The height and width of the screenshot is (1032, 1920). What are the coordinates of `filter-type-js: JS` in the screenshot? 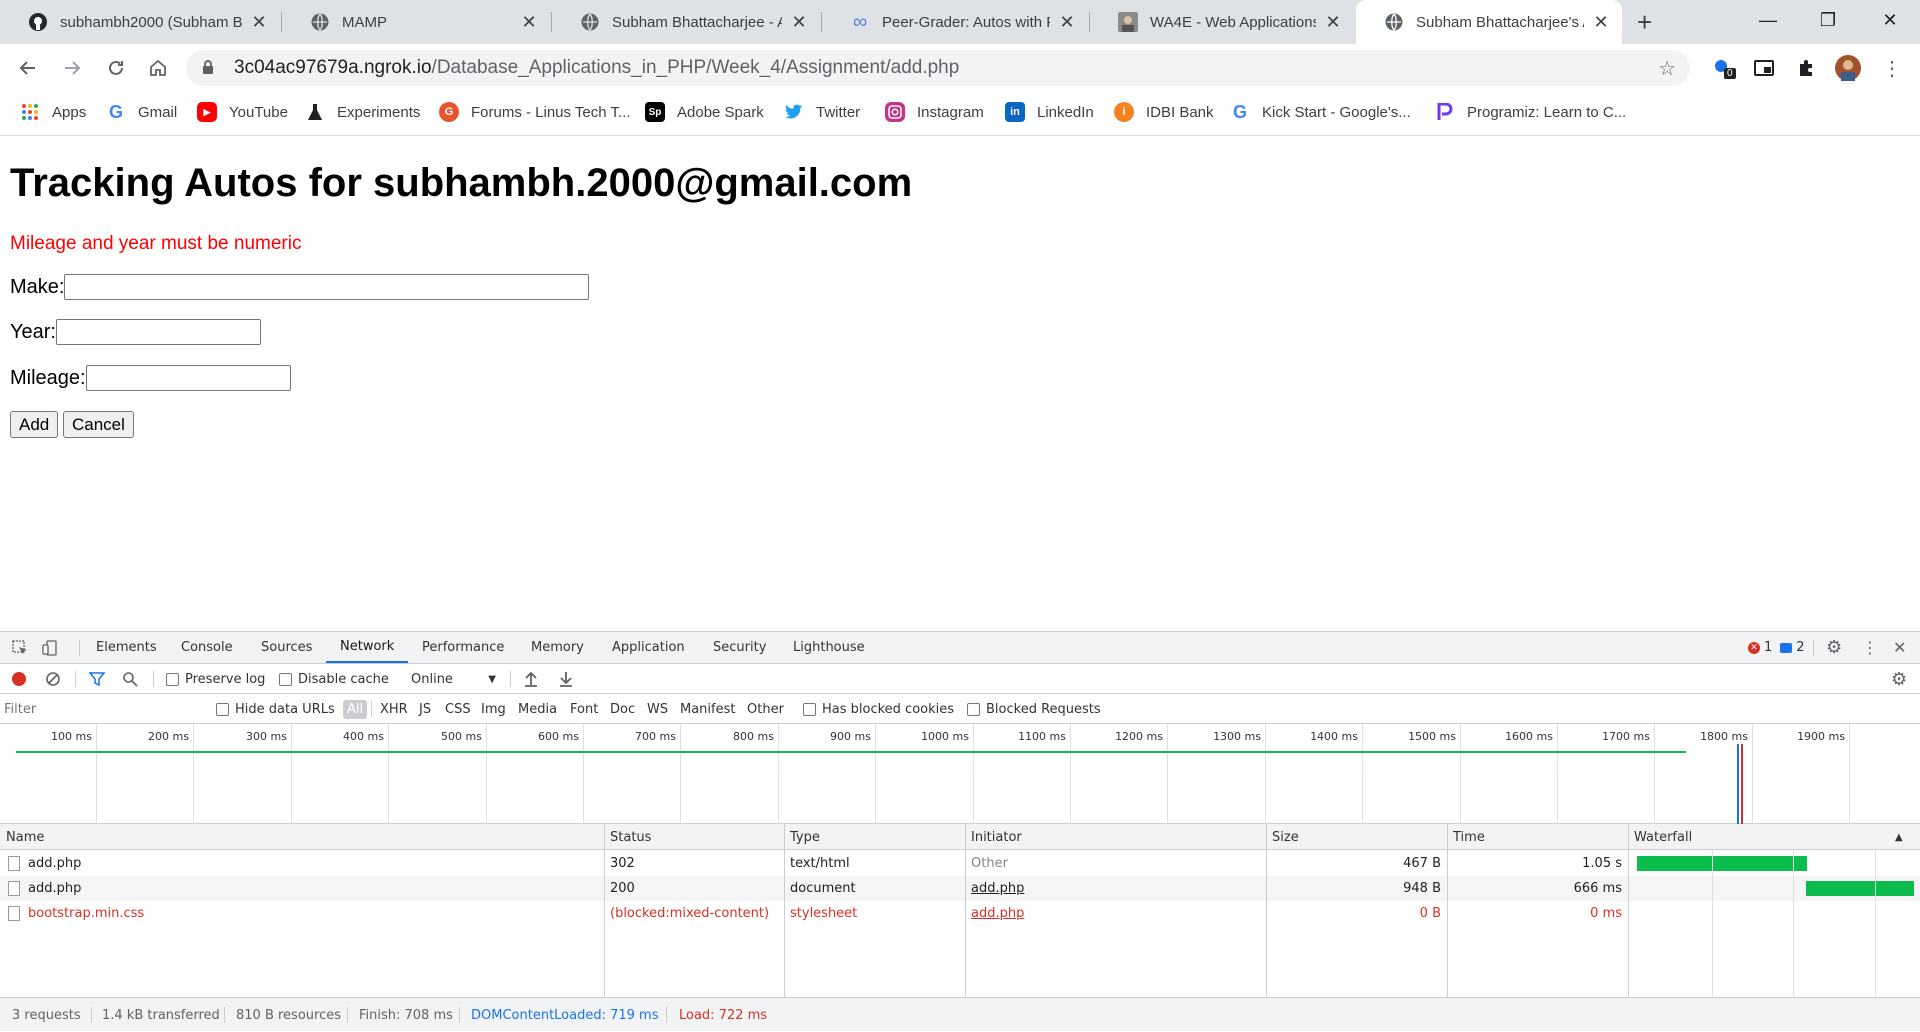 It's located at (425, 709).